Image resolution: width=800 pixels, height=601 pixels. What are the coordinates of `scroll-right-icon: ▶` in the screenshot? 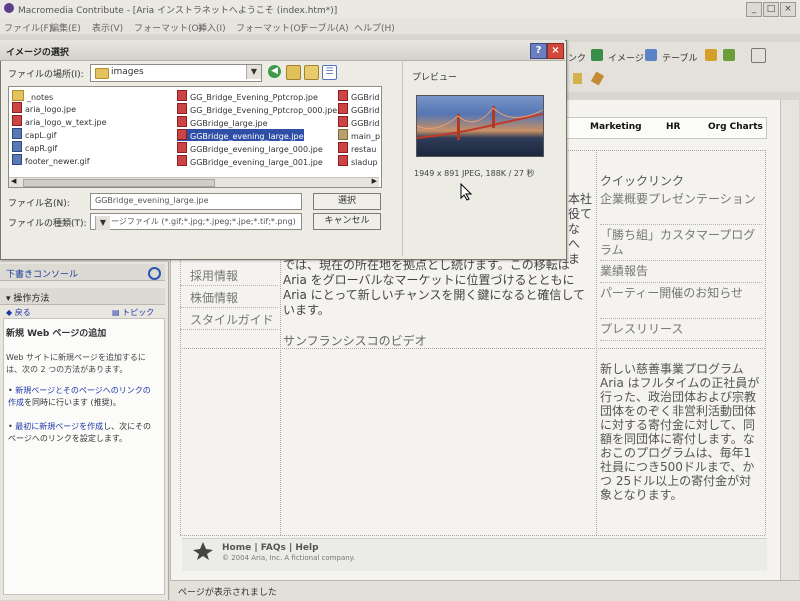 It's located at (374, 181).